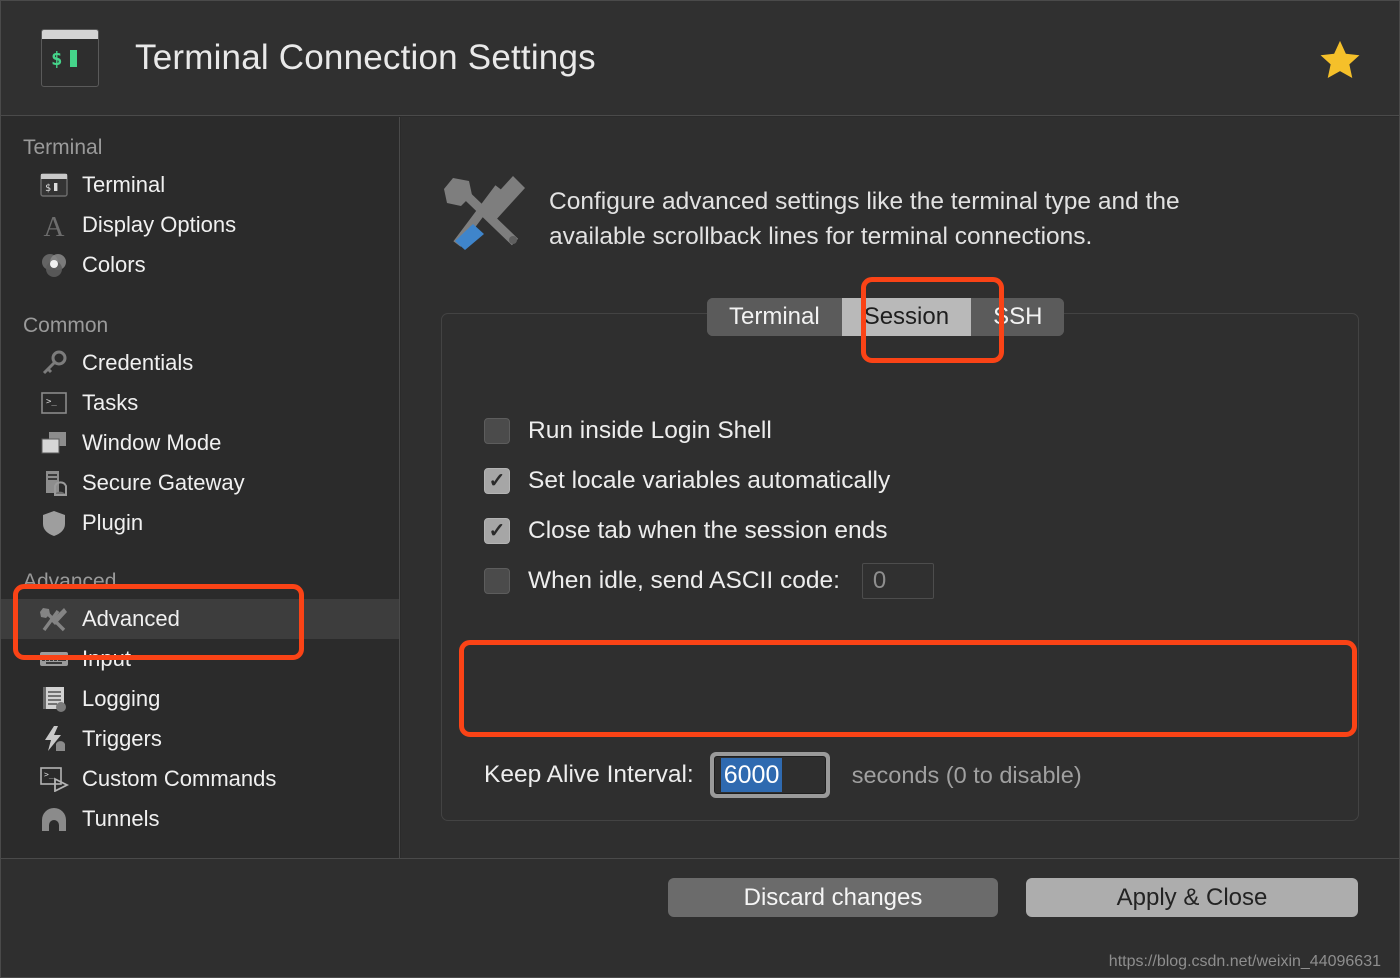  Describe the element at coordinates (833, 897) in the screenshot. I see `discard-changes-button: Discard changes` at that location.